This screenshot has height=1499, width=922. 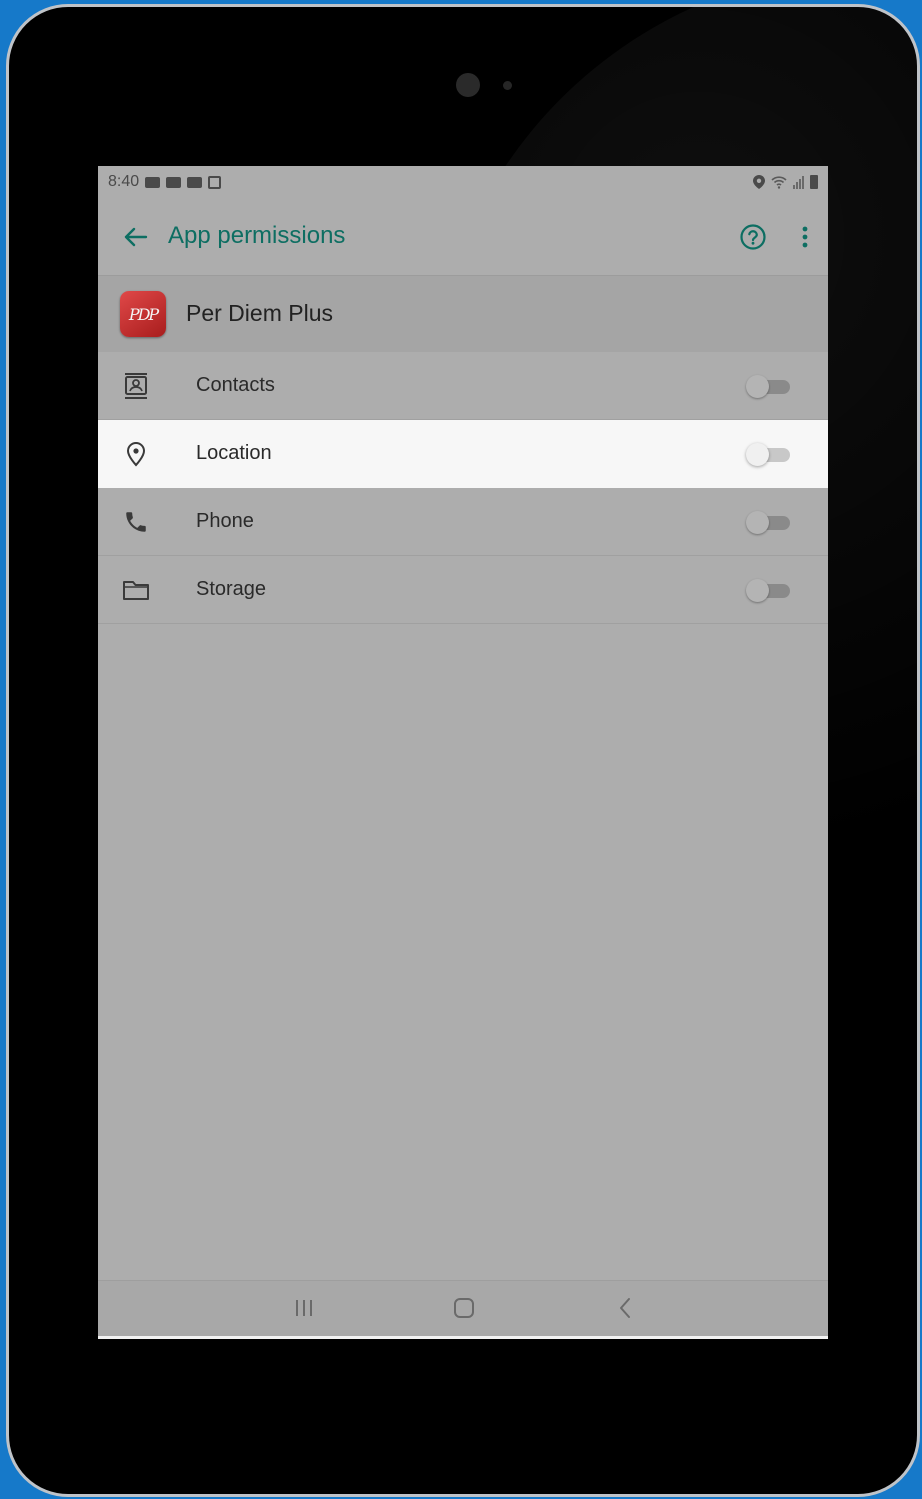 What do you see at coordinates (463, 314) in the screenshot?
I see `app-info-header: PDP Per Diem Plus` at bounding box center [463, 314].